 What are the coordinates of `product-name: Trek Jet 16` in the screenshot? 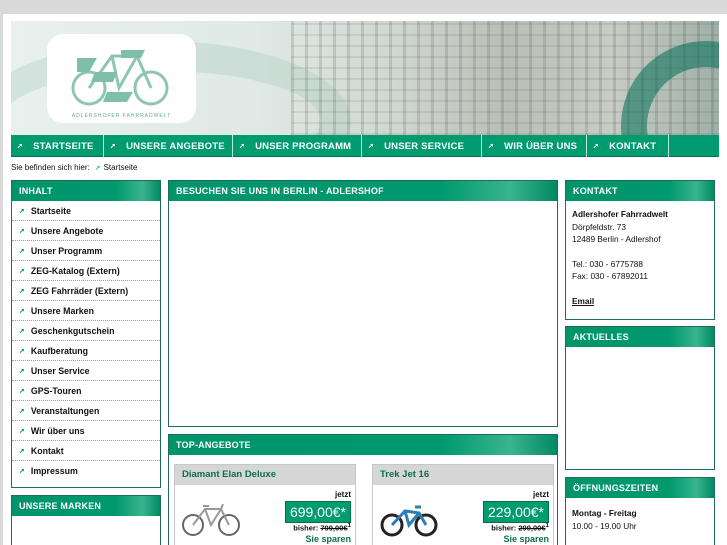 It's located at (463, 475).